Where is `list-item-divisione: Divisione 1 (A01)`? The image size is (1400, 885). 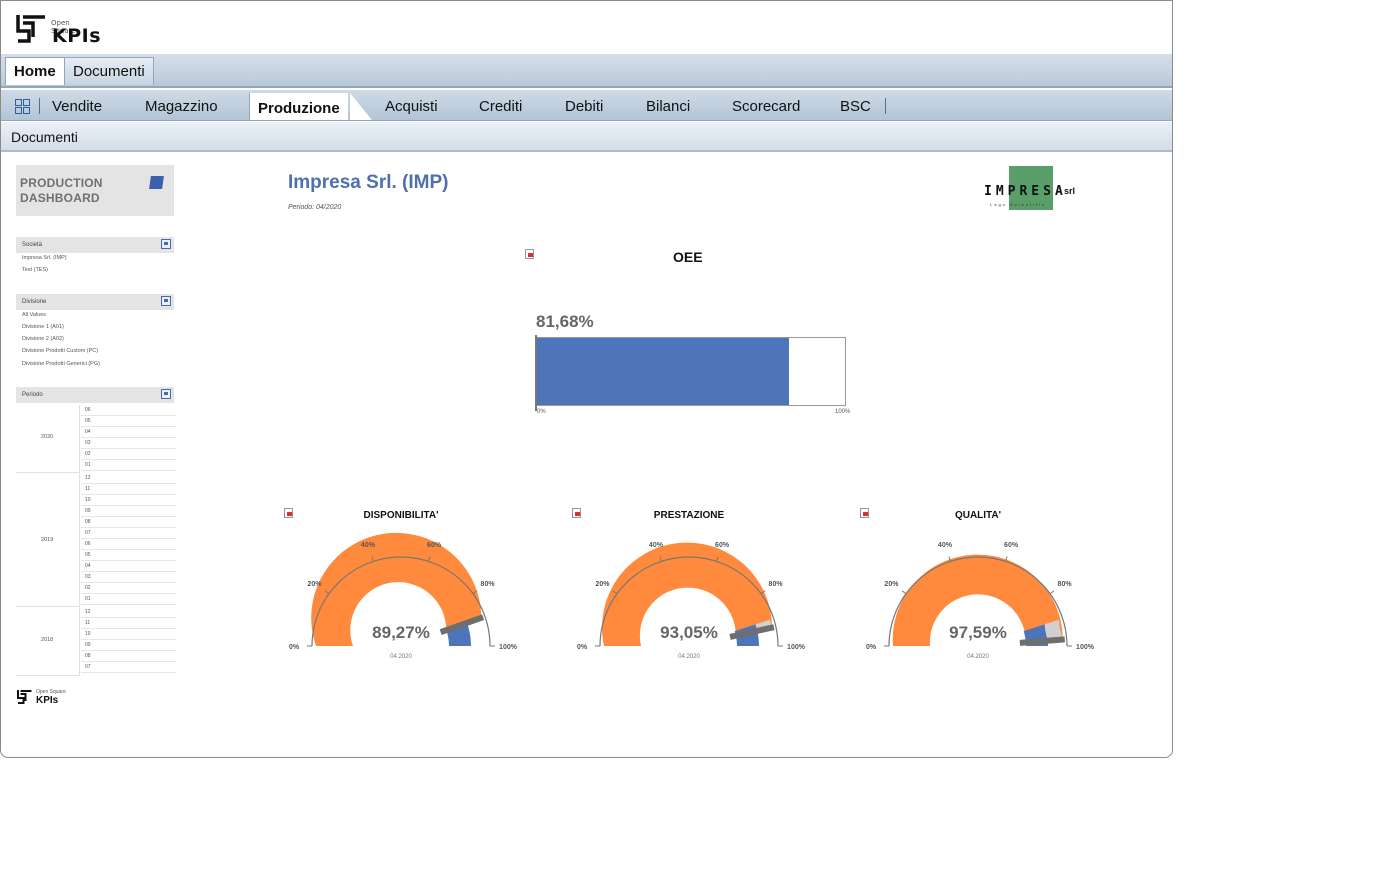
list-item-divisione: Divisione 1 (A01) is located at coordinates (43, 327).